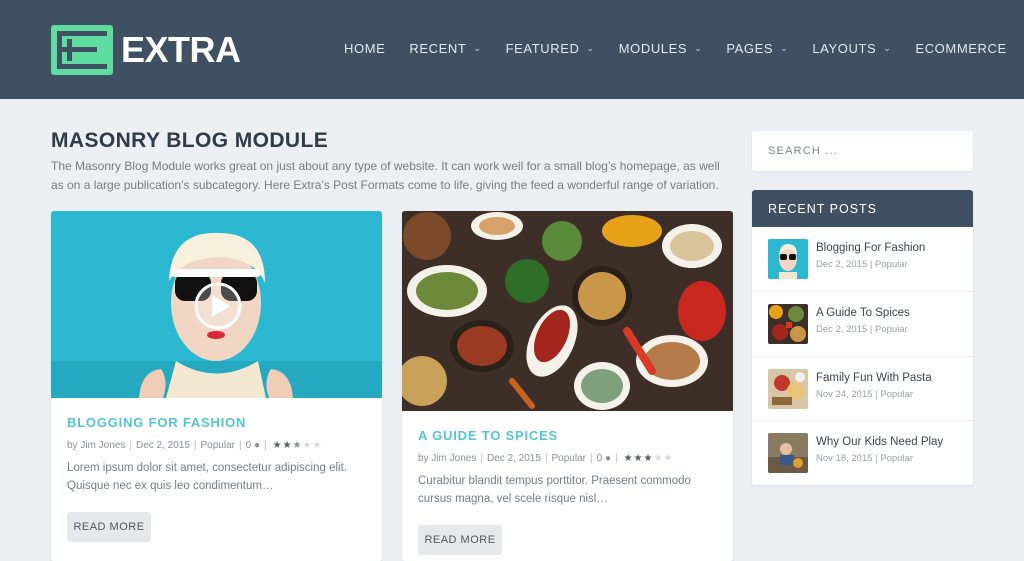 Image resolution: width=1024 pixels, height=561 pixels. Describe the element at coordinates (190, 140) in the screenshot. I see `page-title: MASONRY BLOG MODULE` at that location.